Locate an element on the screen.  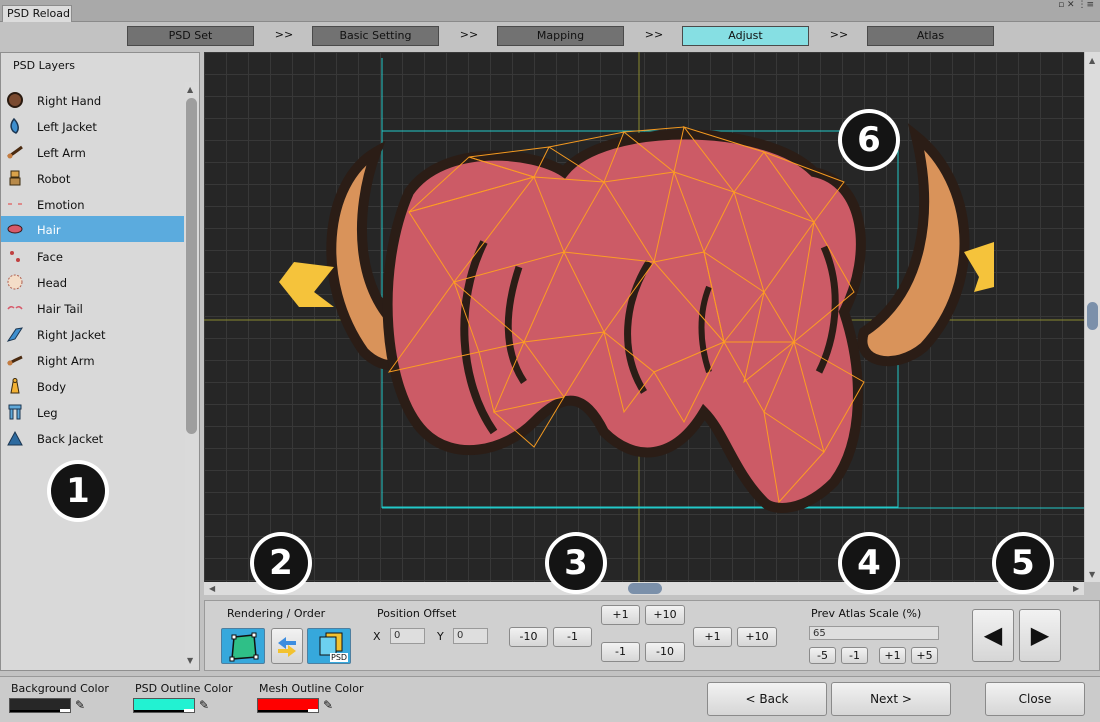
layer-item-head: Head is located at coordinates (92, 282).